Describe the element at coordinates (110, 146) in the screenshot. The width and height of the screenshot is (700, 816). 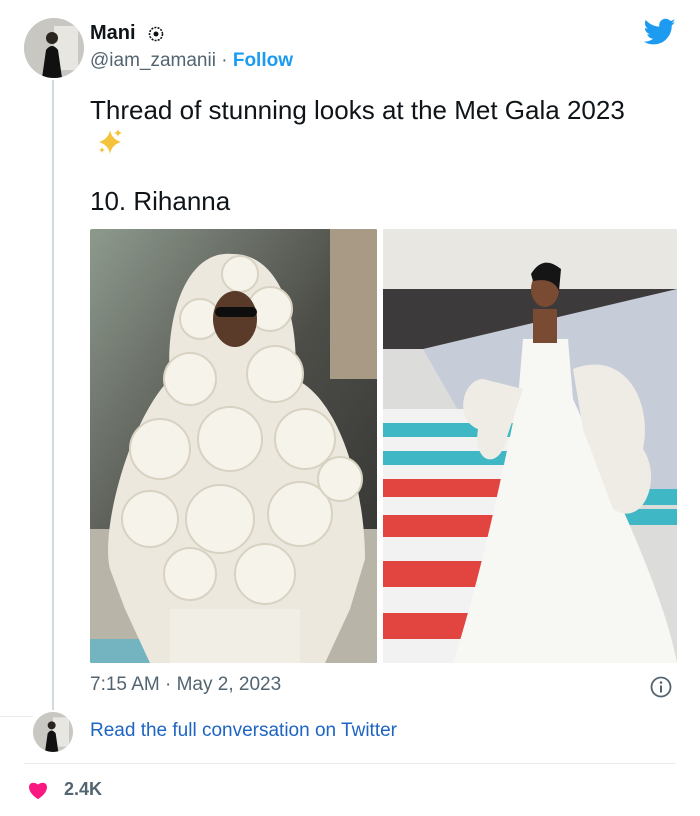
I see `sparkles-icon` at that location.